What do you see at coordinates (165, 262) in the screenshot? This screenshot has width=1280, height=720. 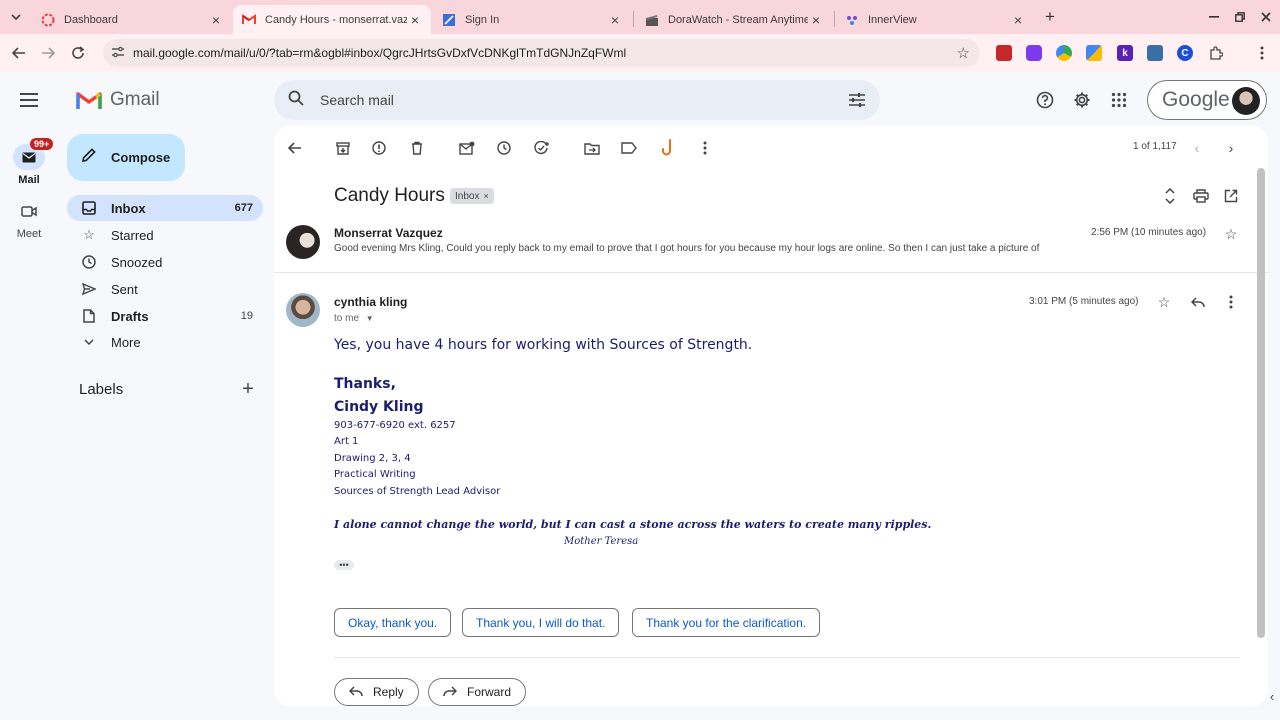 I see `sidebar-item-snoozed: Snoozed` at bounding box center [165, 262].